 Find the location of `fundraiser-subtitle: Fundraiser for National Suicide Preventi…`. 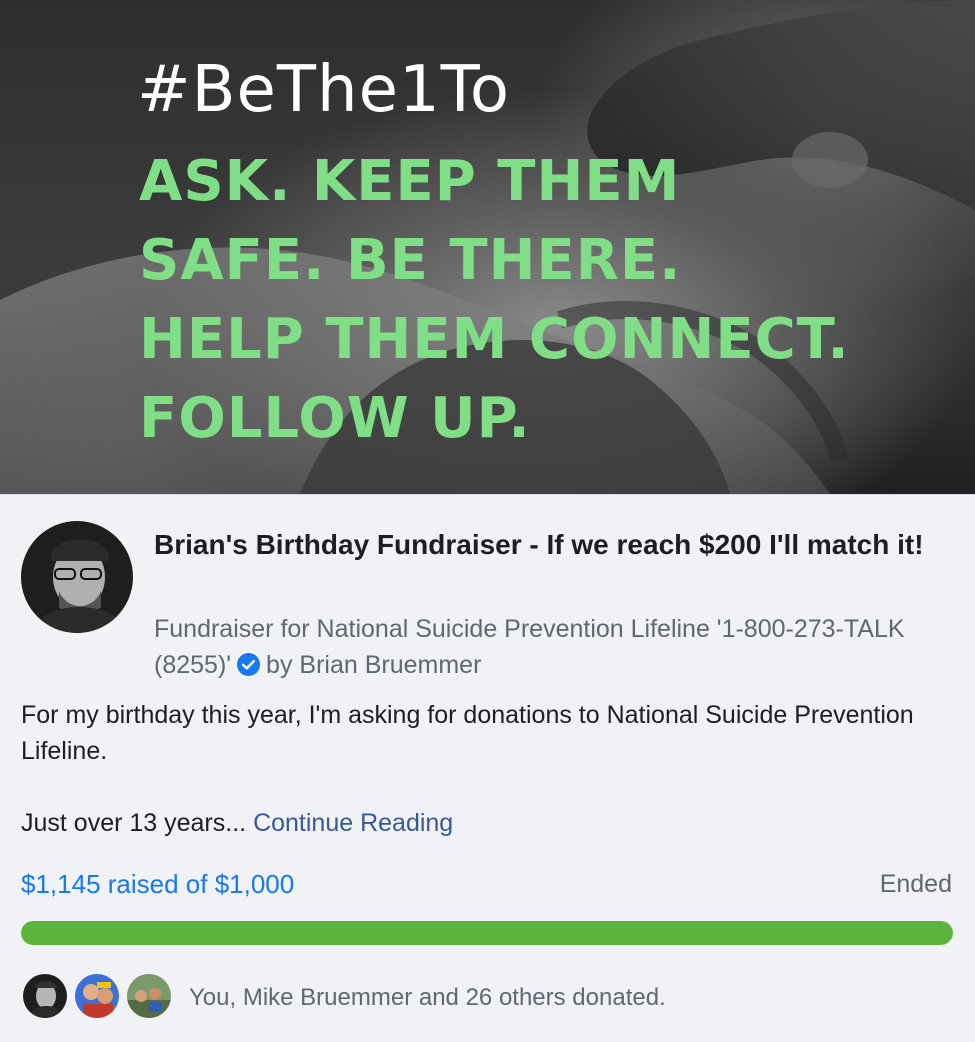

fundraiser-subtitle: Fundraiser for National Suicide Preventi… is located at coordinates (544, 647).